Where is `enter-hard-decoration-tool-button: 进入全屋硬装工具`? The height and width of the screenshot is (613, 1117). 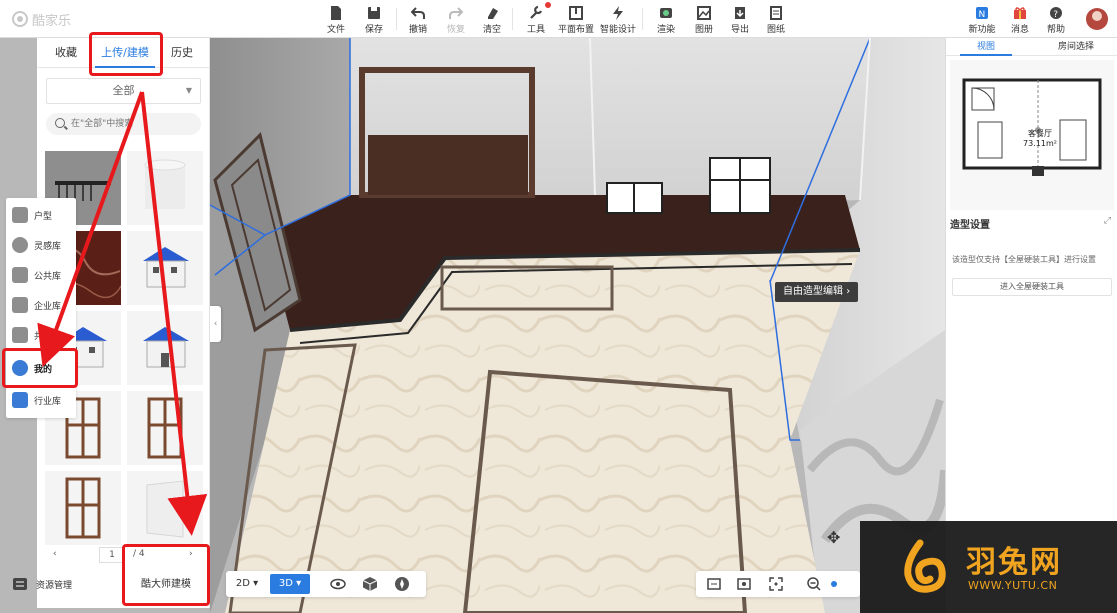
enter-hard-decoration-tool-button: 进入全屋硬装工具 is located at coordinates (1032, 287).